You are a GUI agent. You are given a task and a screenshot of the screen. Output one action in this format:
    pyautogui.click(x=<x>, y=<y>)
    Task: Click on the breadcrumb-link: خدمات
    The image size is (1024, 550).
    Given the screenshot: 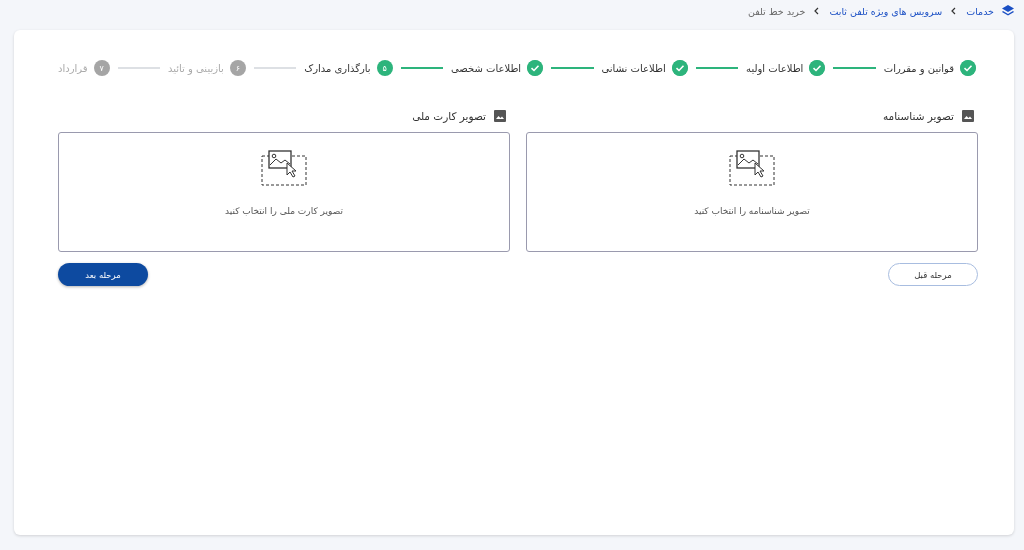 What is the action you would take?
    pyautogui.click(x=980, y=11)
    